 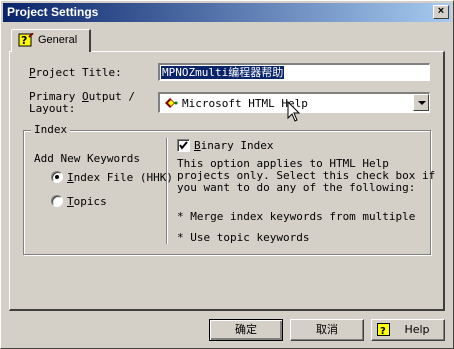 What do you see at coordinates (52, 108) in the screenshot?
I see `layout-label: Layout:` at bounding box center [52, 108].